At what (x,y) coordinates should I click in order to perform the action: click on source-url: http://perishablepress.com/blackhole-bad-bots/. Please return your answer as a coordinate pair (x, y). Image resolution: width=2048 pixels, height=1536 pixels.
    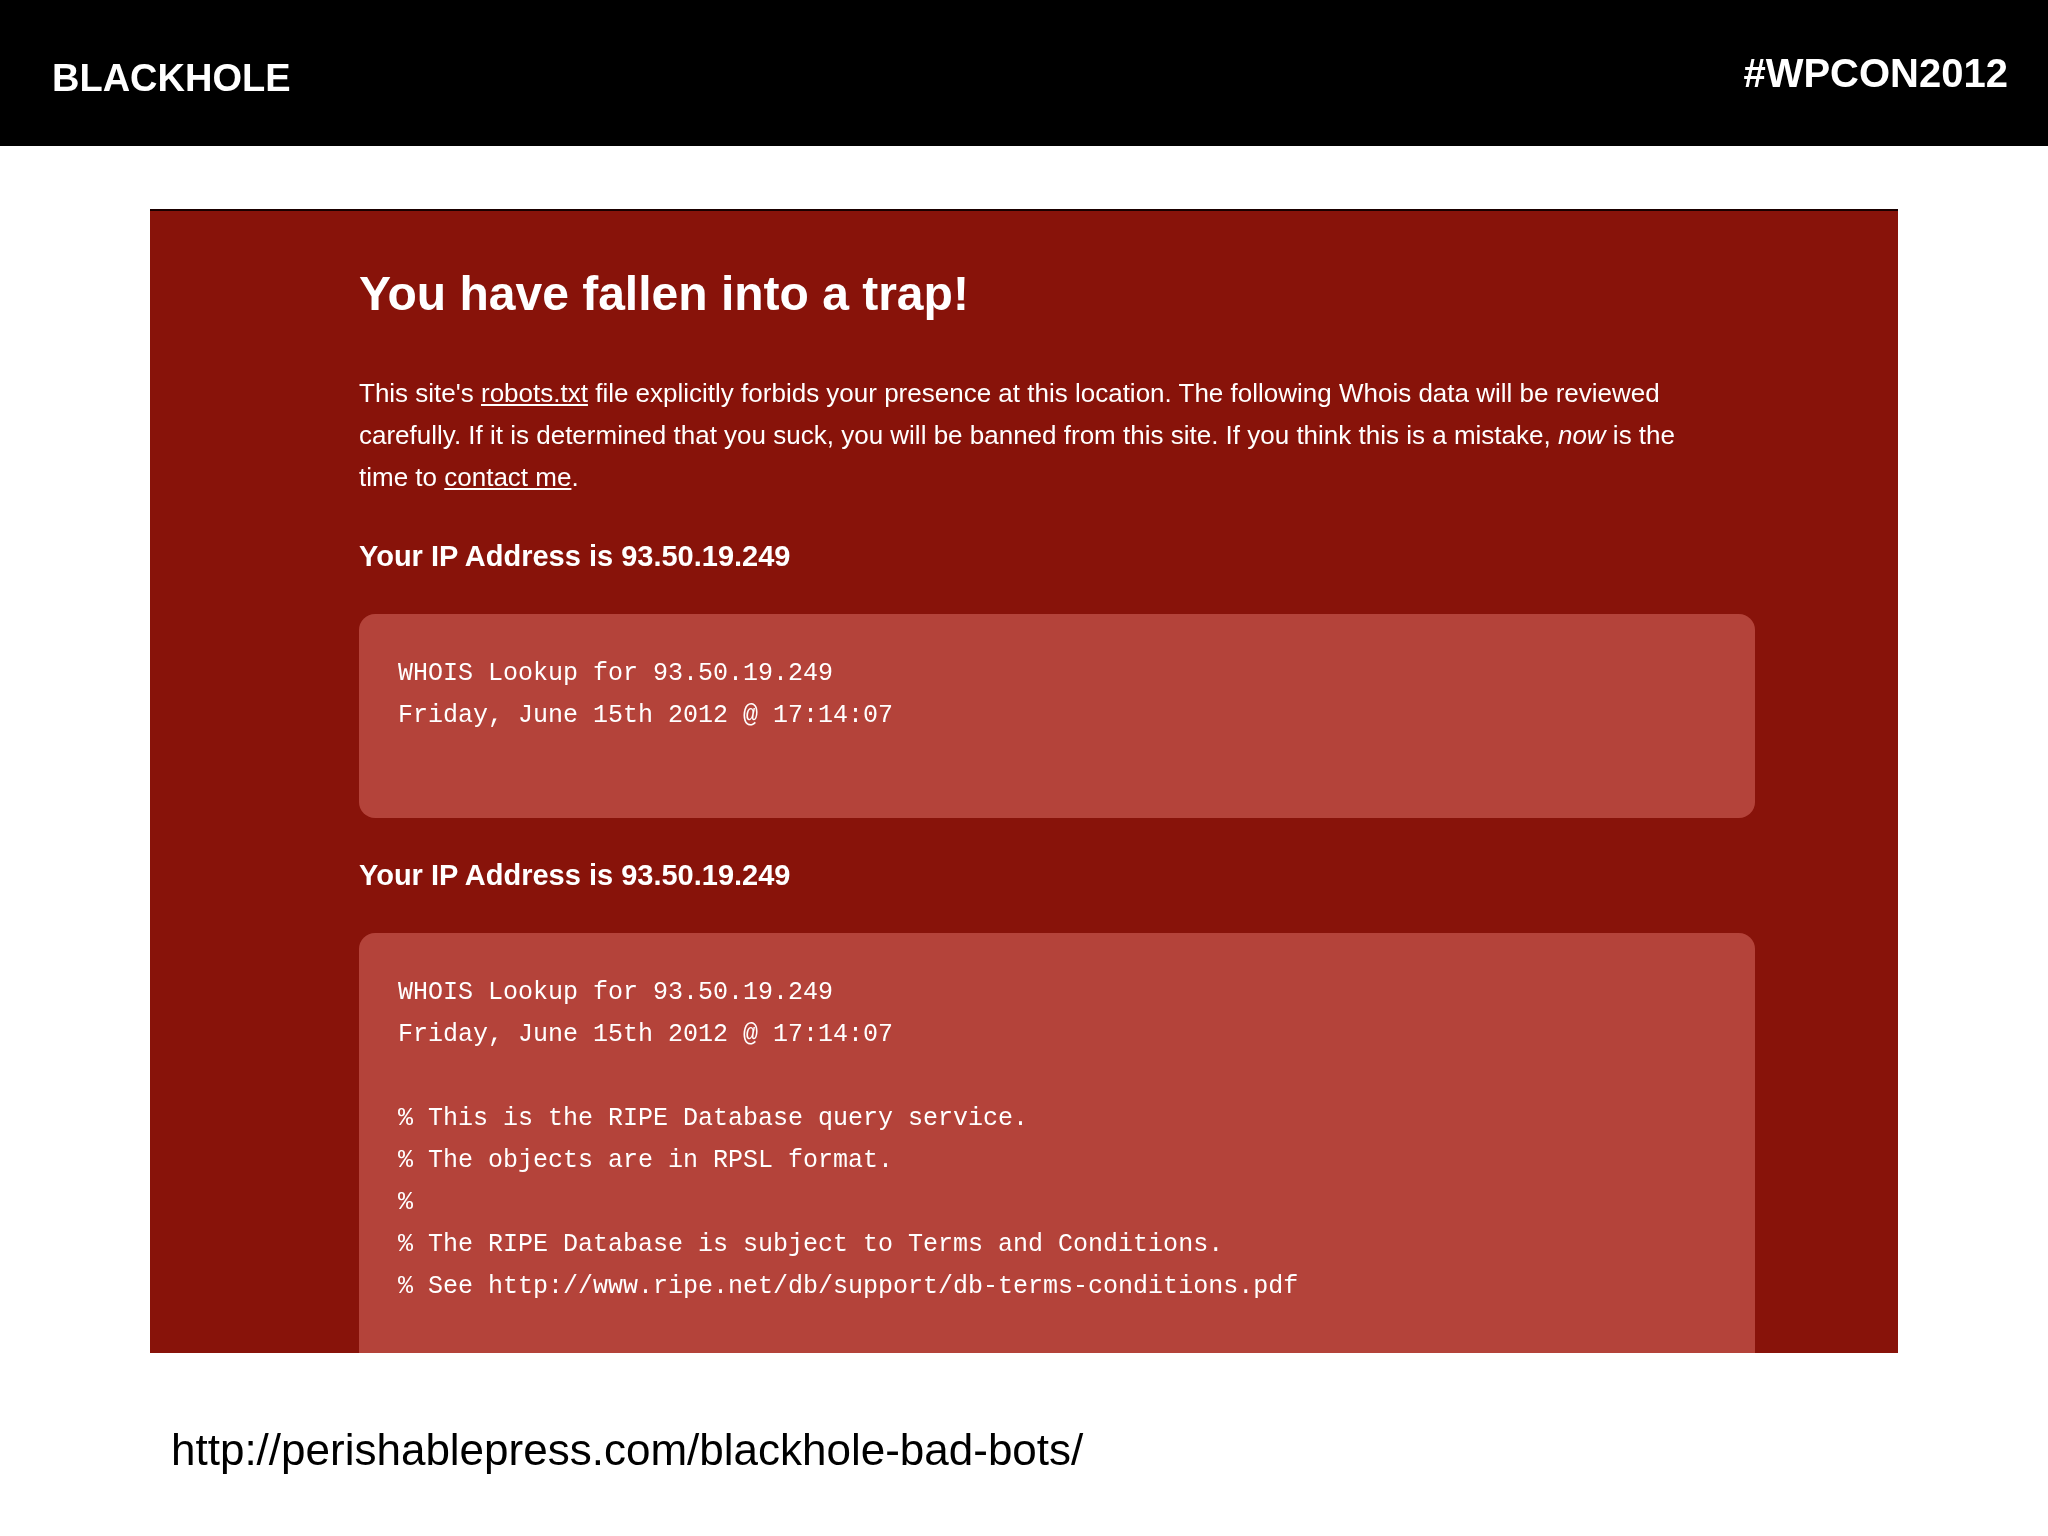
    Looking at the image, I should click on (628, 1450).